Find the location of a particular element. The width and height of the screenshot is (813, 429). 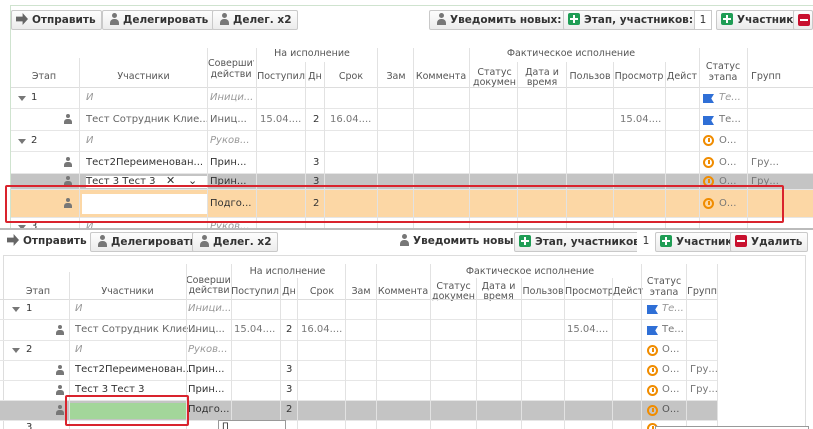

tooltip: П is located at coordinates (252, 424).